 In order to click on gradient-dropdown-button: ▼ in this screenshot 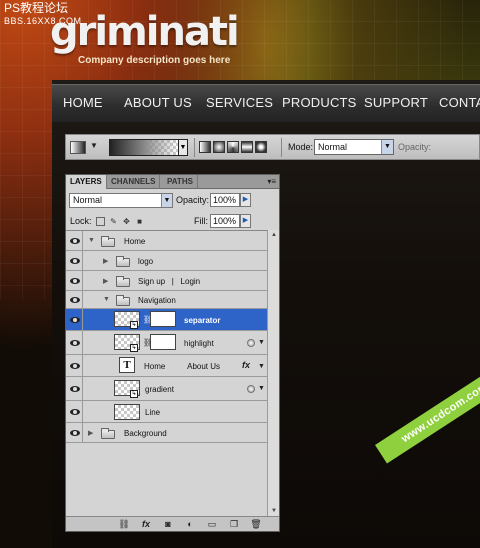, I will do `click(183, 147)`.